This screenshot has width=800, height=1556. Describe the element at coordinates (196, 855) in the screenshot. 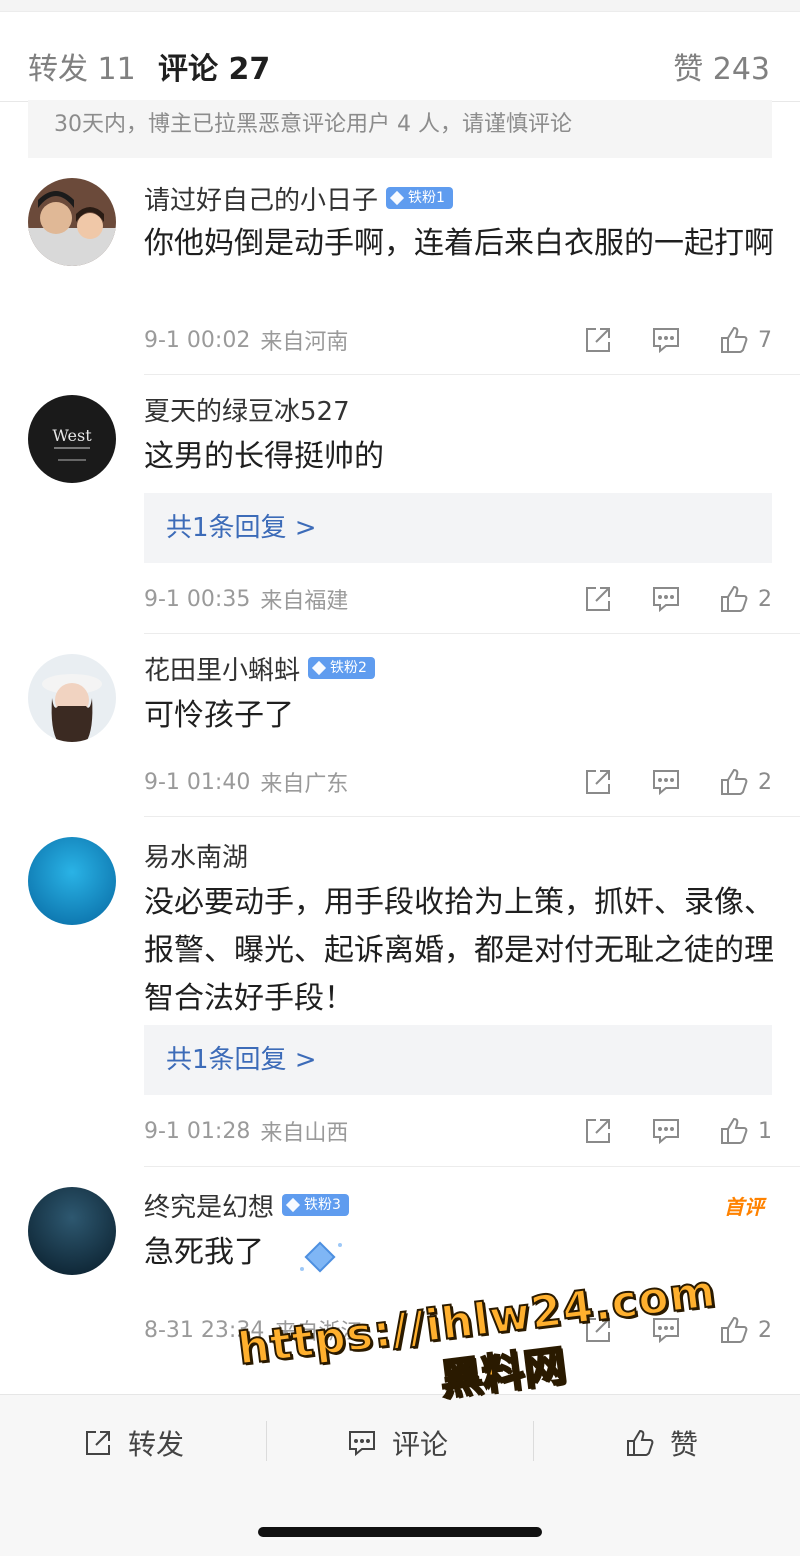

I see `user-name: 易水南湖` at that location.